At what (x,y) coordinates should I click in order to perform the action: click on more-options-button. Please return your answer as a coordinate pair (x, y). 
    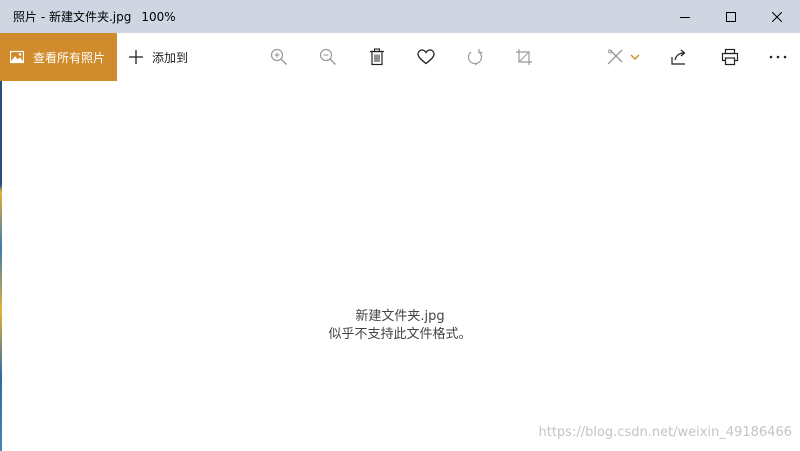
    Looking at the image, I should click on (778, 57).